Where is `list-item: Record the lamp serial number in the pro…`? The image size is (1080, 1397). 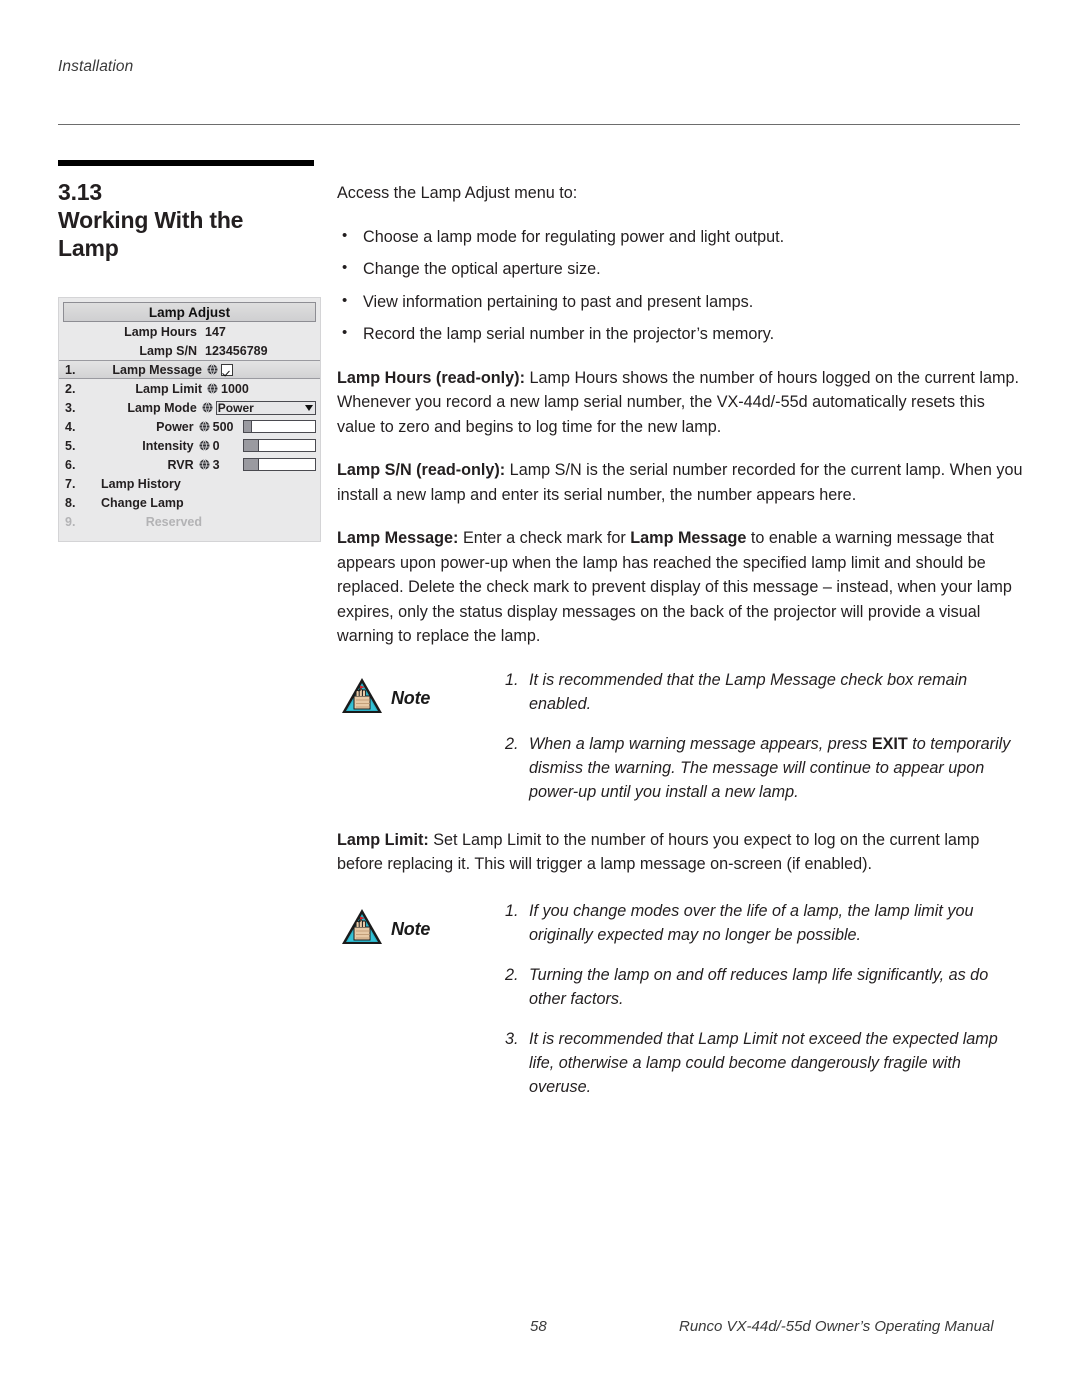 list-item: Record the lamp serial number in the pro… is located at coordinates (680, 334).